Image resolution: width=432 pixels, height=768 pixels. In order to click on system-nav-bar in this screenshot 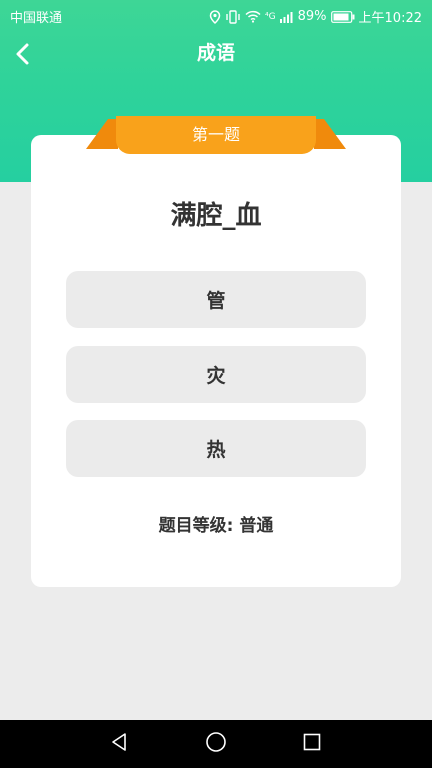, I will do `click(216, 744)`.